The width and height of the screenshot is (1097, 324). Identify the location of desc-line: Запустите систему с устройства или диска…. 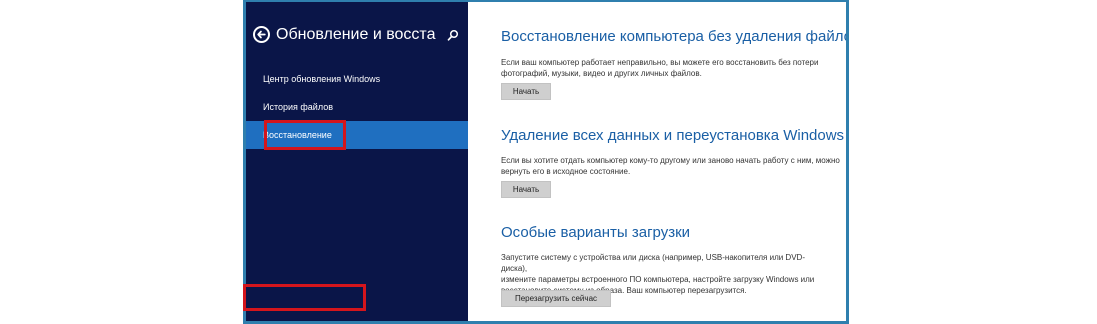
(653, 263).